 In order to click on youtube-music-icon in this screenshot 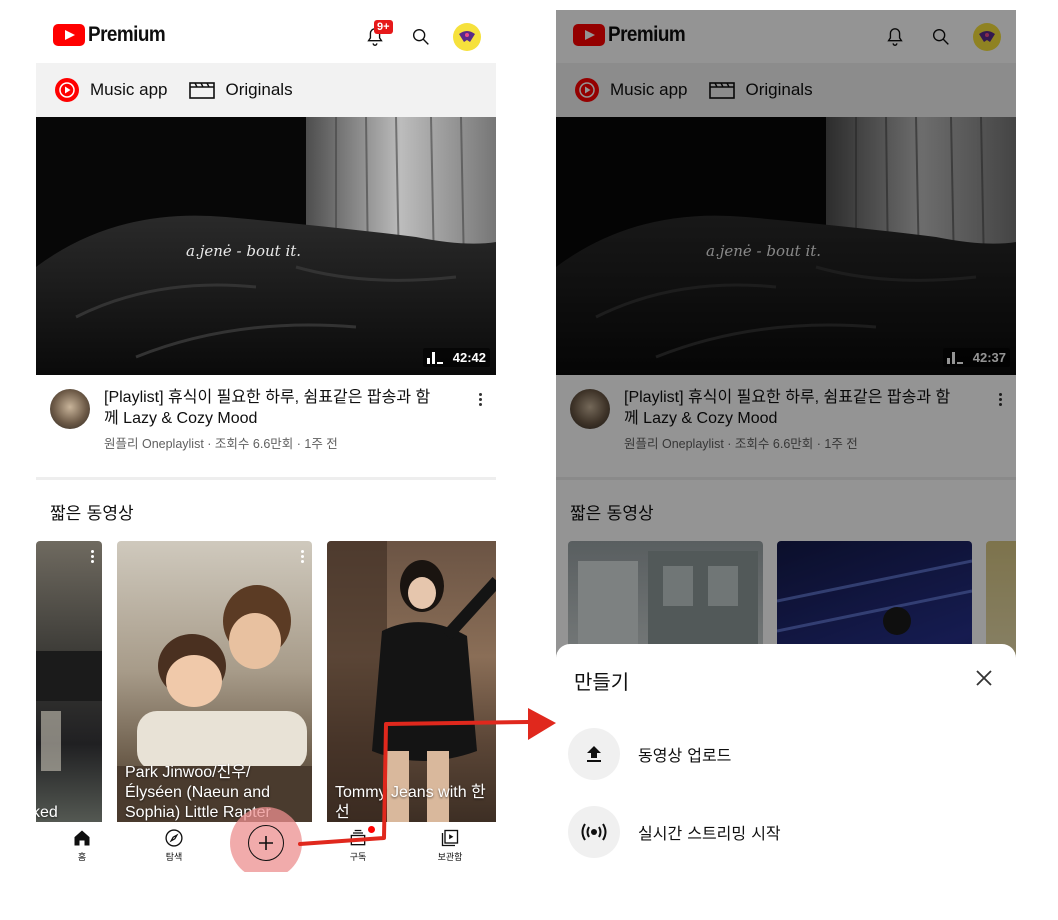, I will do `click(67, 90)`.